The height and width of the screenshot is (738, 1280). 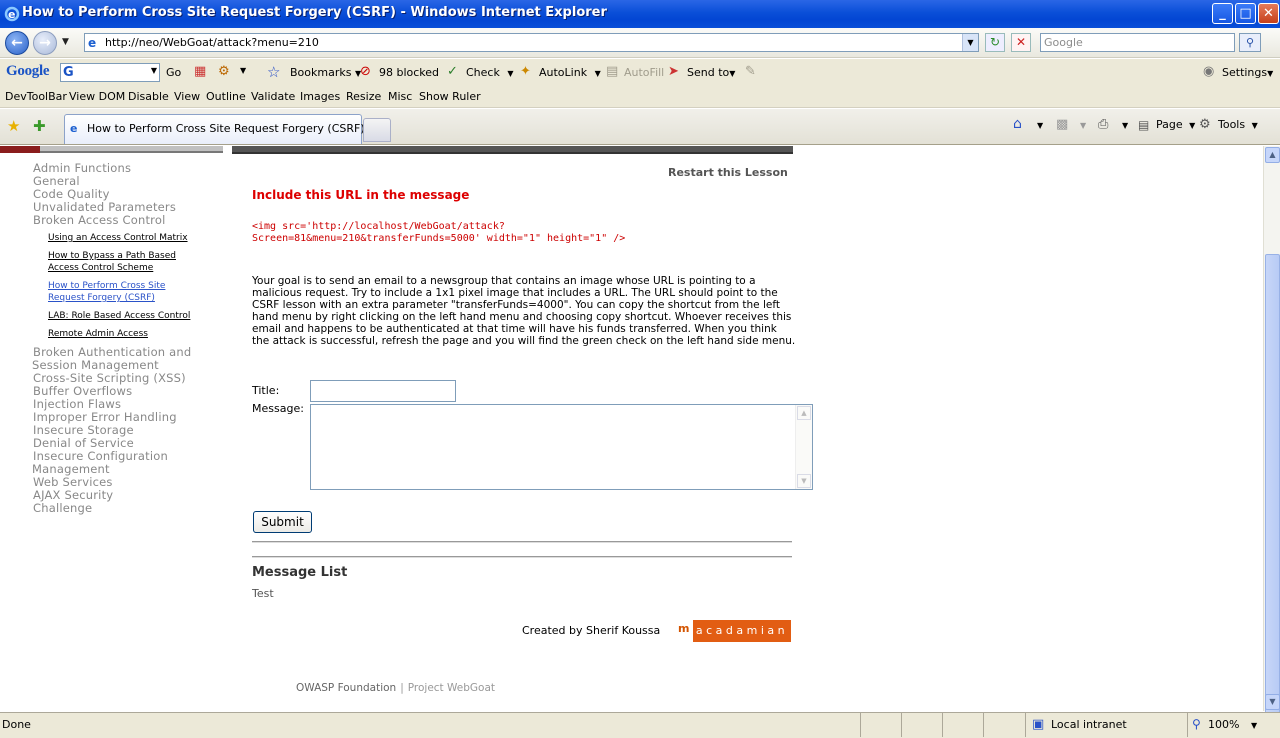 I want to click on close-button: ✕, so click(x=1268, y=13).